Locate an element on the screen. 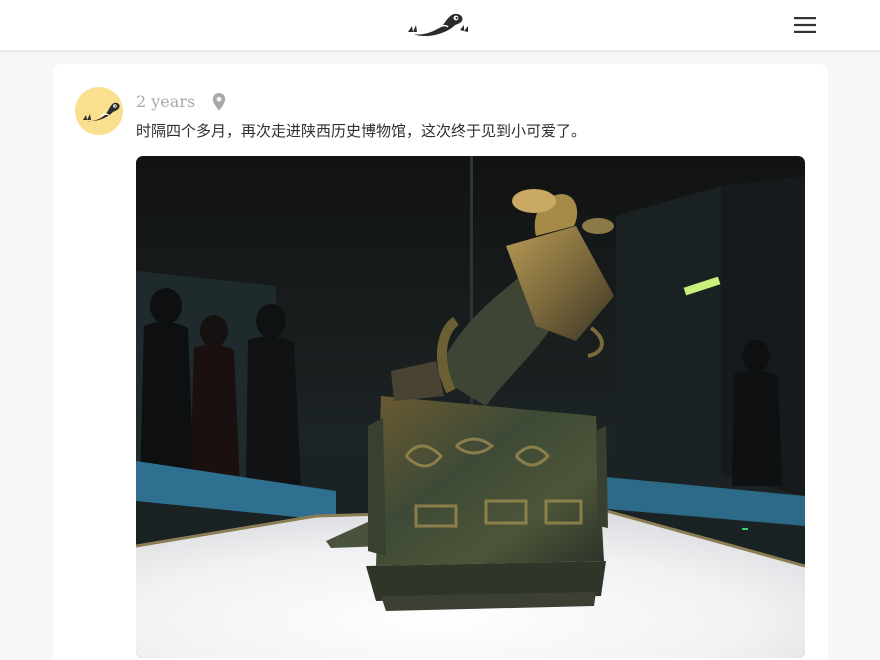 The height and width of the screenshot is (660, 880). hamburger-menu-button is located at coordinates (805, 25).